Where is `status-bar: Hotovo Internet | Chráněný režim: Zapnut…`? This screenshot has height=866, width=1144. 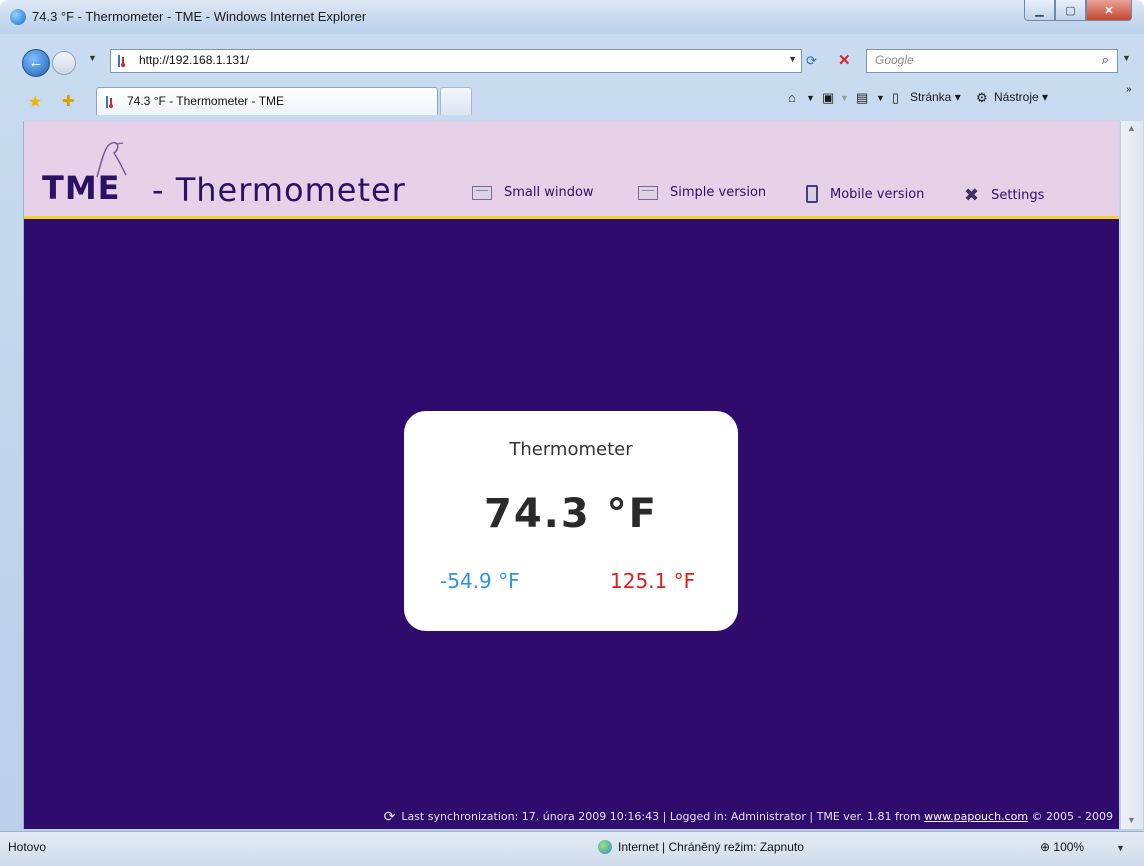
status-bar: Hotovo Internet | Chráněný režim: Zapnut… is located at coordinates (572, 848).